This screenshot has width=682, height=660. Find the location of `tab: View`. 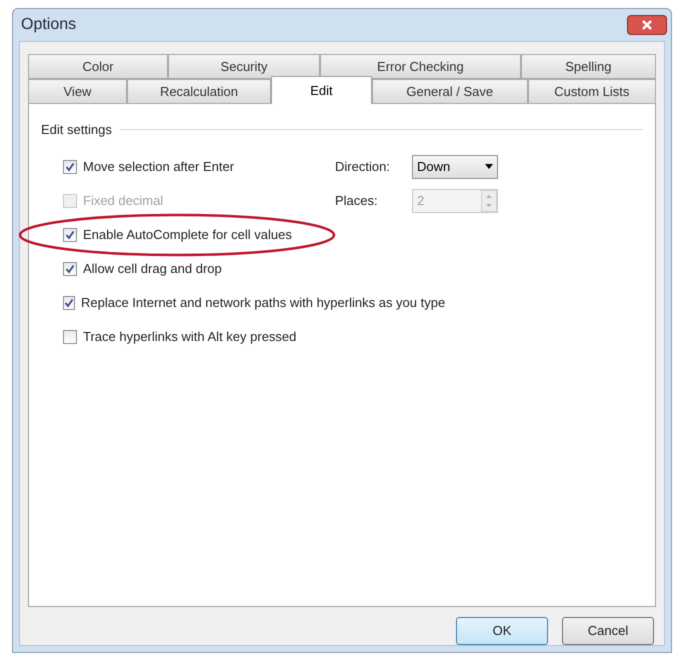

tab: View is located at coordinates (77, 91).